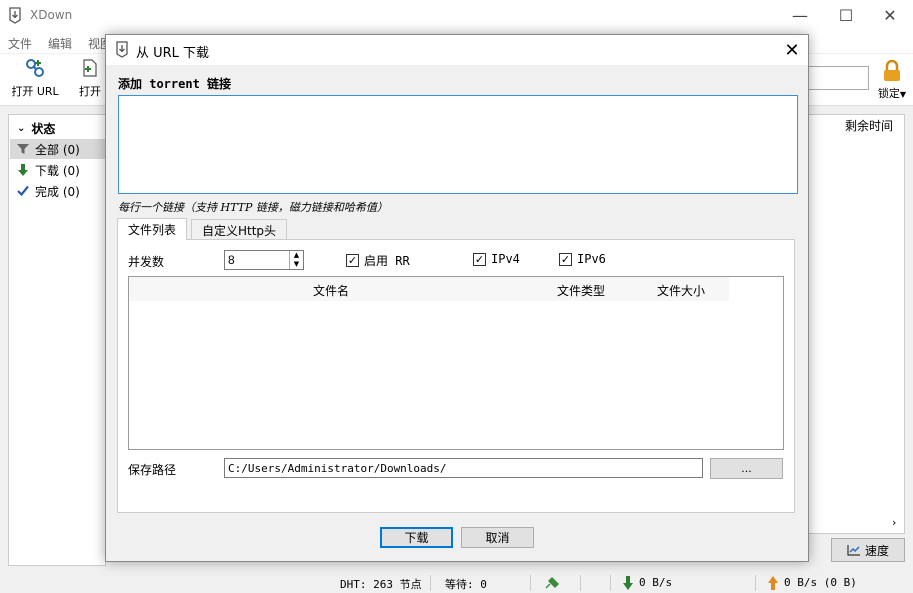 This screenshot has height=593, width=913. I want to click on concurrency-label: 并发数, so click(146, 262).